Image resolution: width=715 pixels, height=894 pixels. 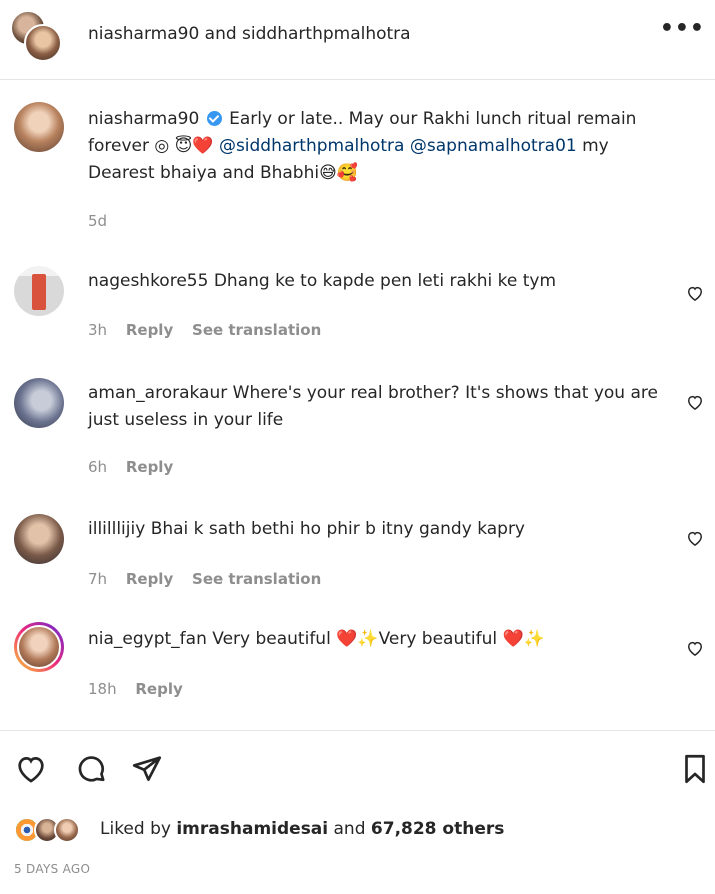 I want to click on timestamp: 5d, so click(x=97, y=221).